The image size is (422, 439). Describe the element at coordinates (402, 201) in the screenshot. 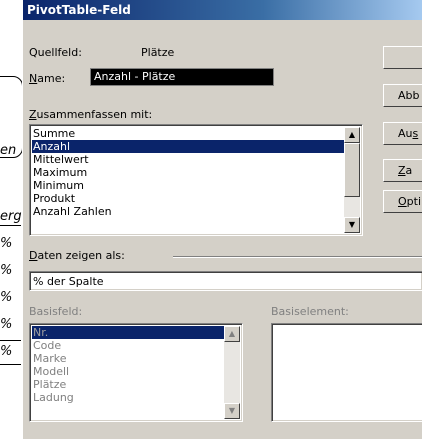

I see `options-button: Opti` at that location.